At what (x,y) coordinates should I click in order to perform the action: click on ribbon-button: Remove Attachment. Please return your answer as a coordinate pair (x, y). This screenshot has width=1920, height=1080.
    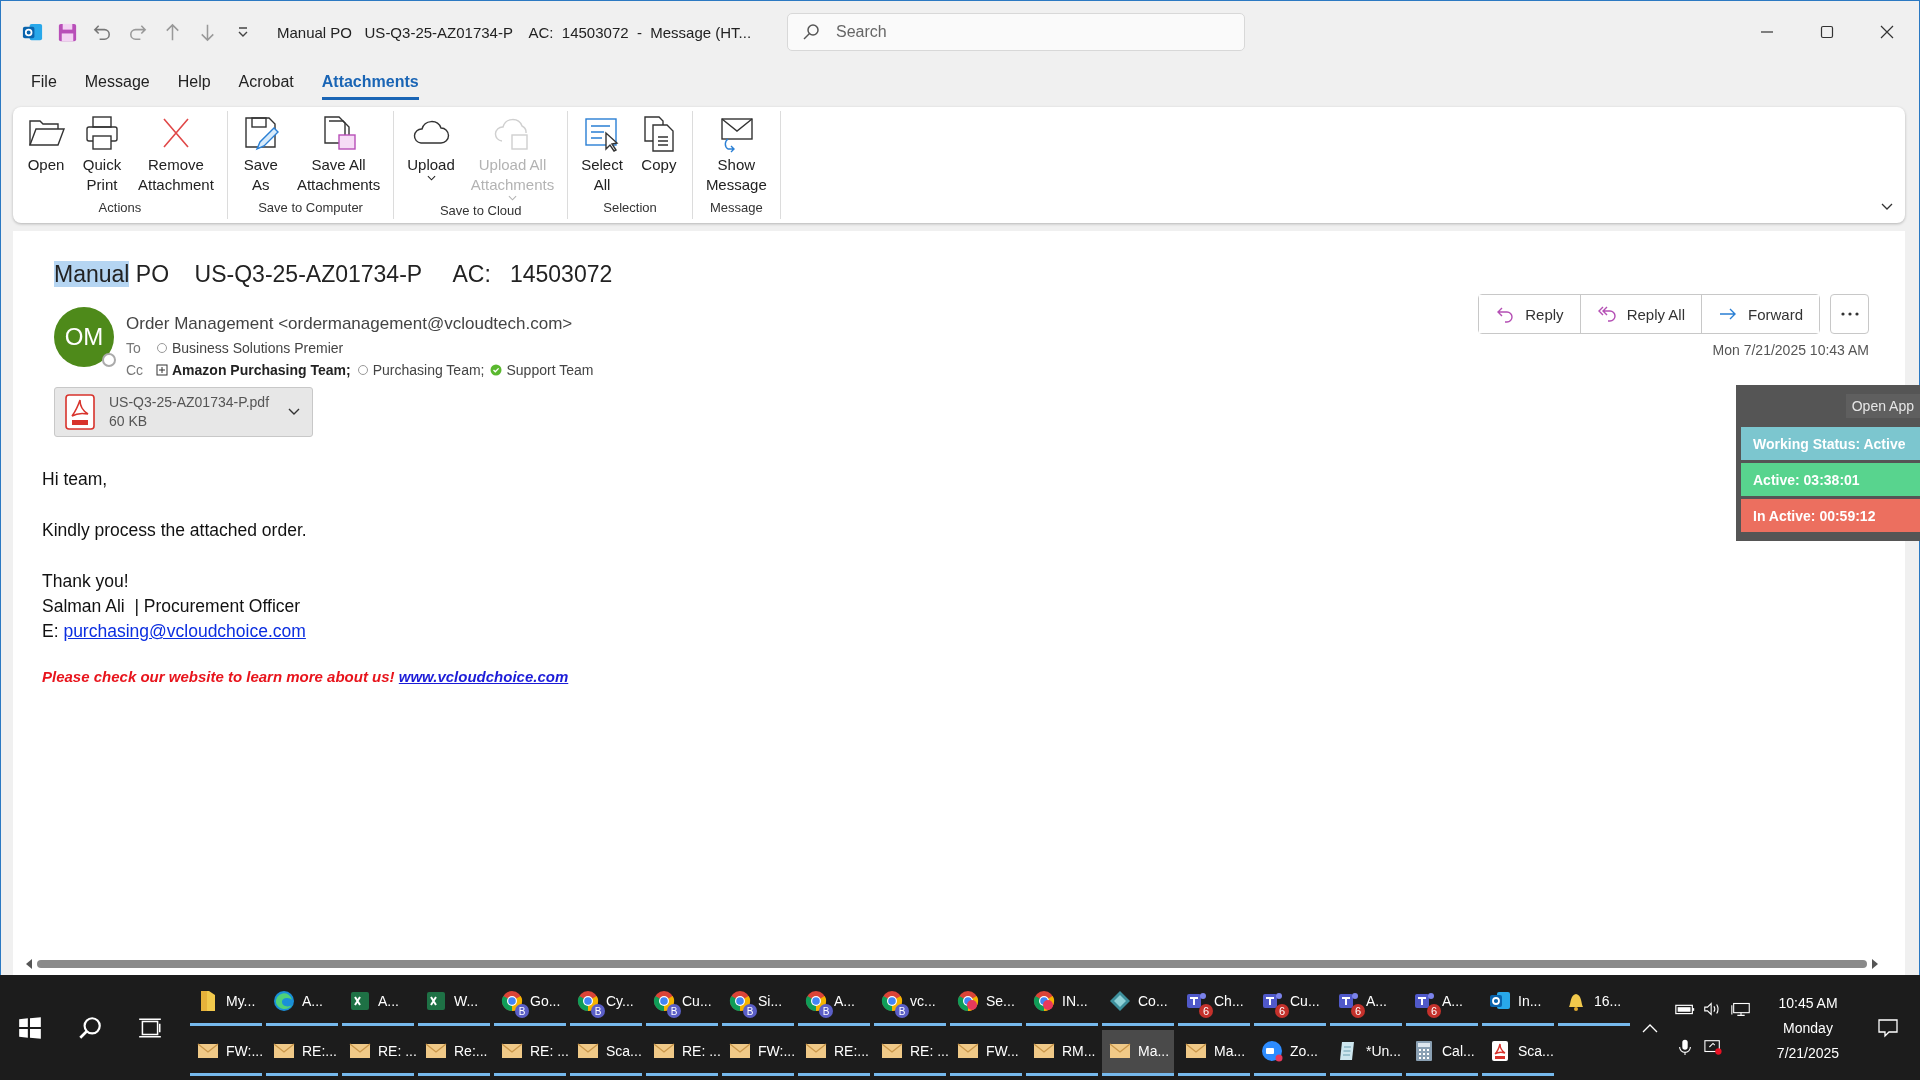
    Looking at the image, I should click on (176, 155).